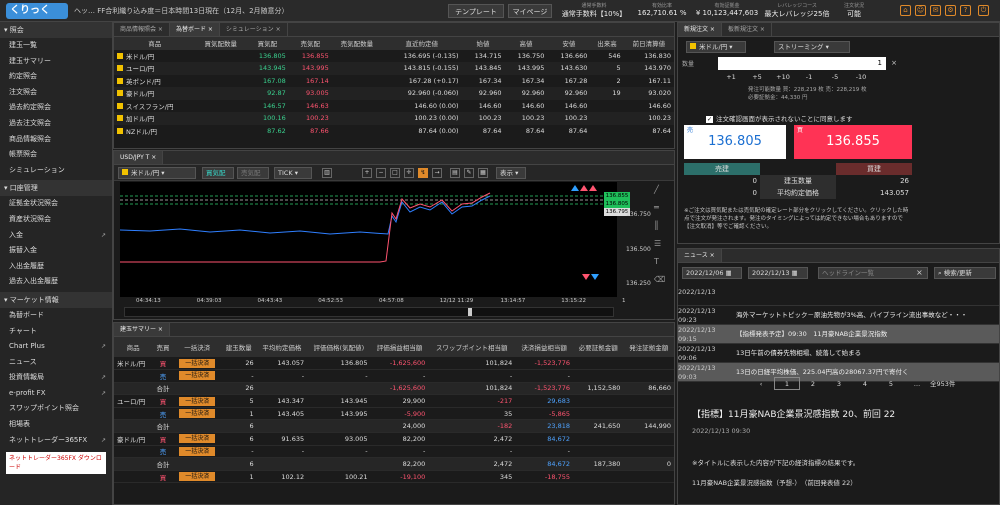 Image resolution: width=1000 pixels, height=505 pixels. I want to click on autoscroll-icon: ↯, so click(423, 173).